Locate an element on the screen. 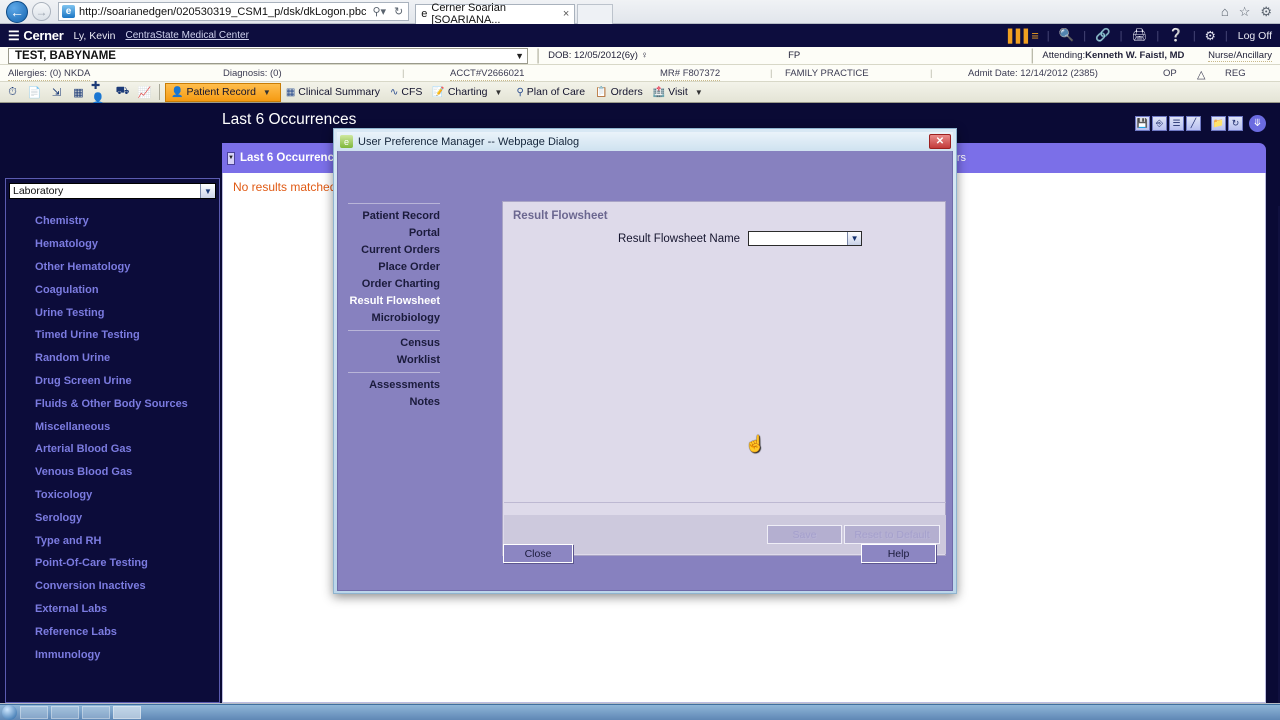 The image size is (1280, 720). toolbar-item-cfs: ∿ CFS is located at coordinates (406, 92).